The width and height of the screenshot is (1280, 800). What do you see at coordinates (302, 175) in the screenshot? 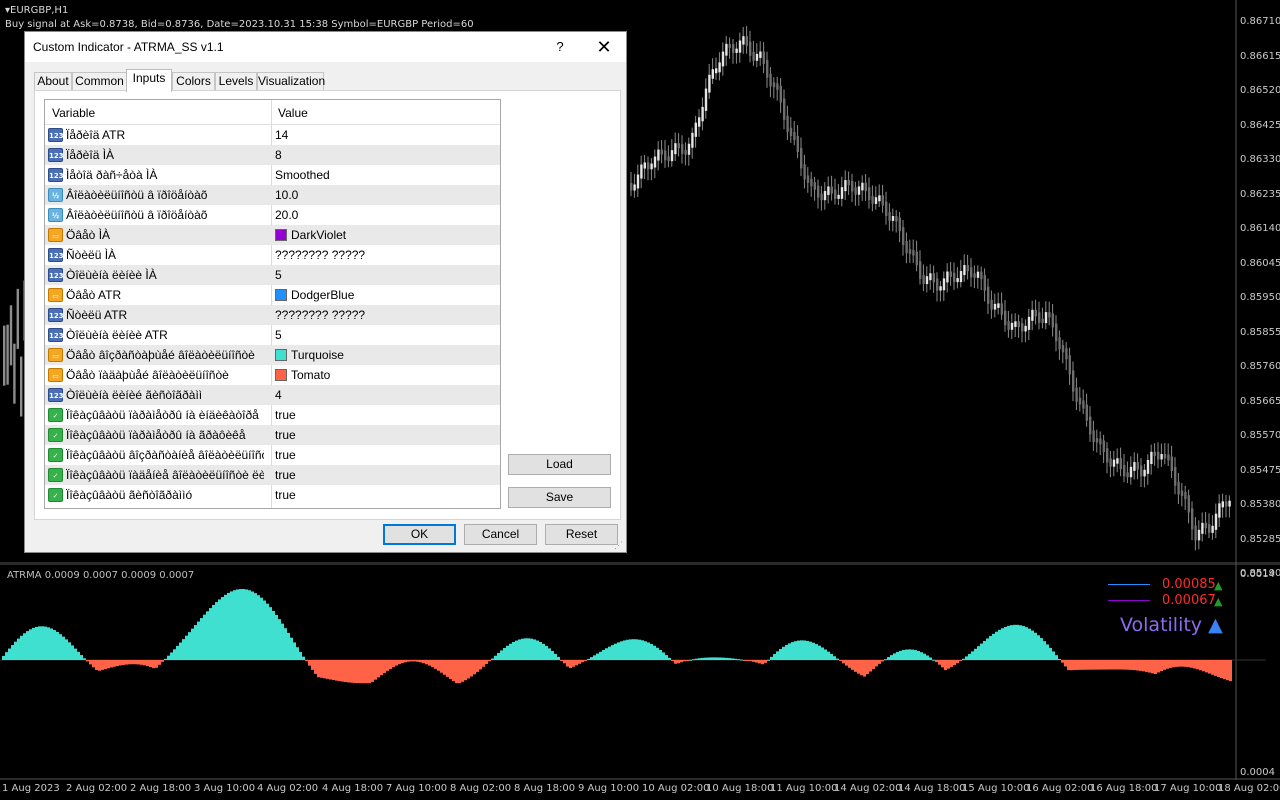
I see `parameter-value: Smoothed` at bounding box center [302, 175].